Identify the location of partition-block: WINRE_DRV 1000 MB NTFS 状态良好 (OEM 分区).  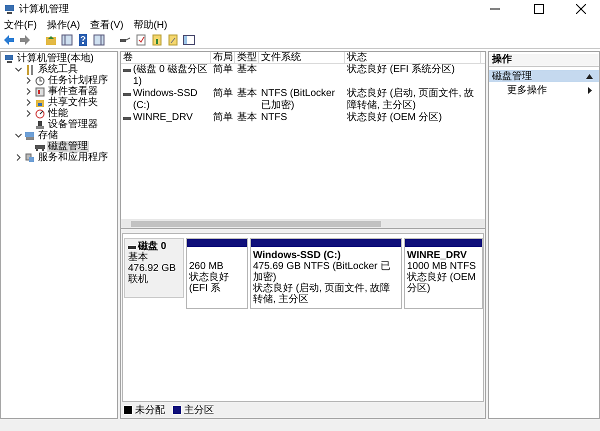
(443, 273).